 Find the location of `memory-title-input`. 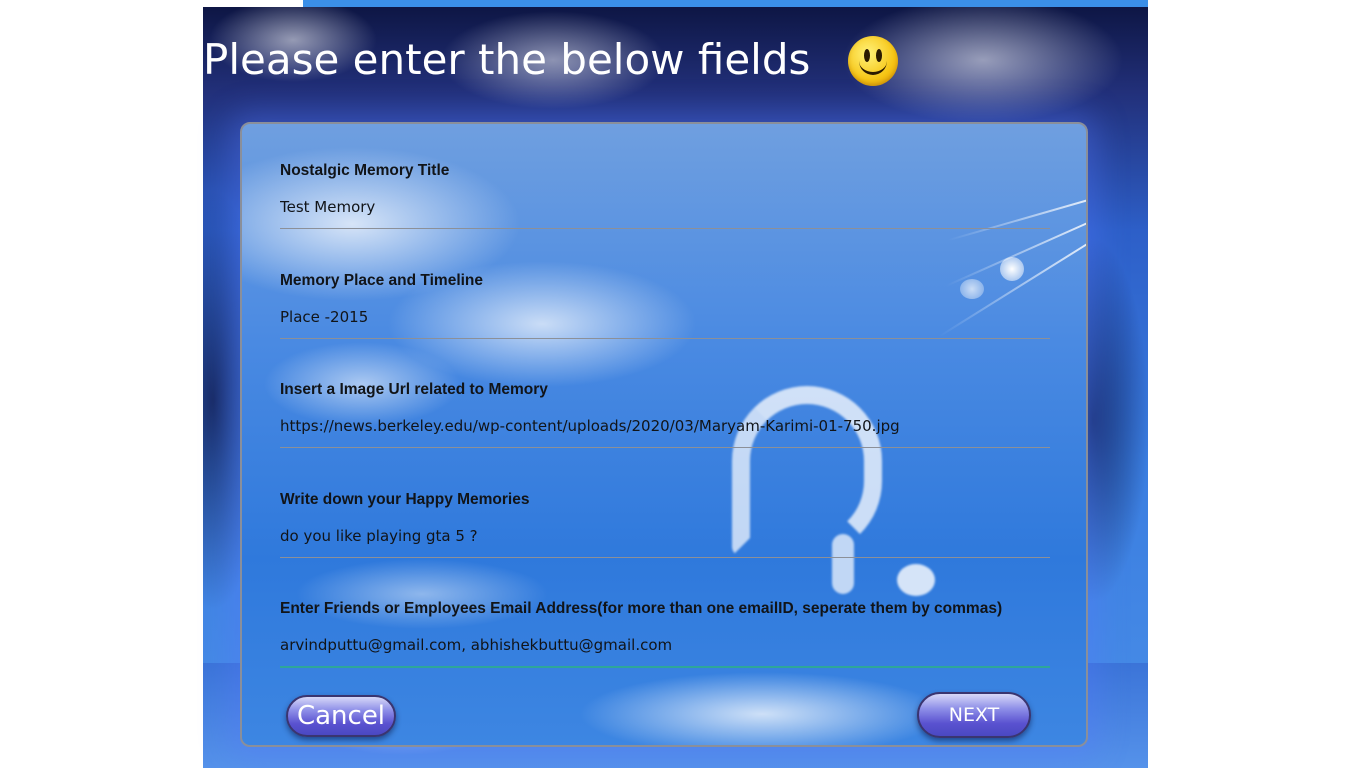

memory-title-input is located at coordinates (665, 207).